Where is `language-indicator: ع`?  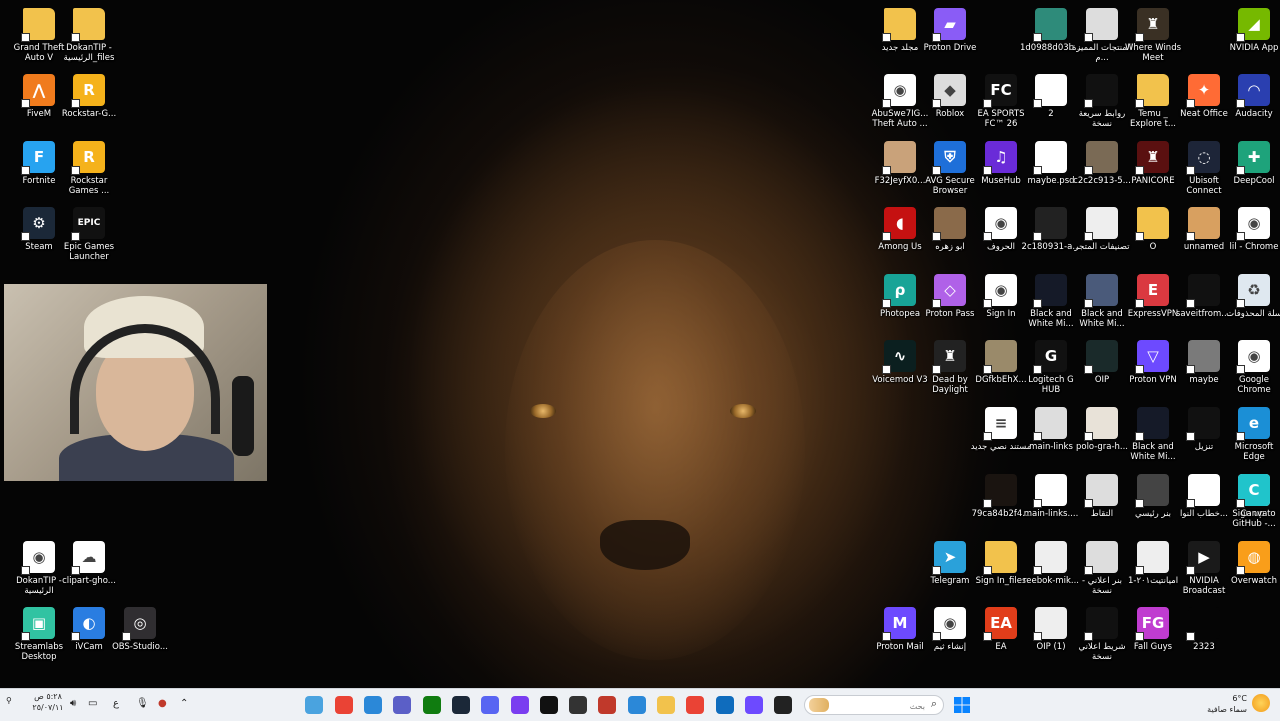
language-indicator: ع is located at coordinates (116, 703).